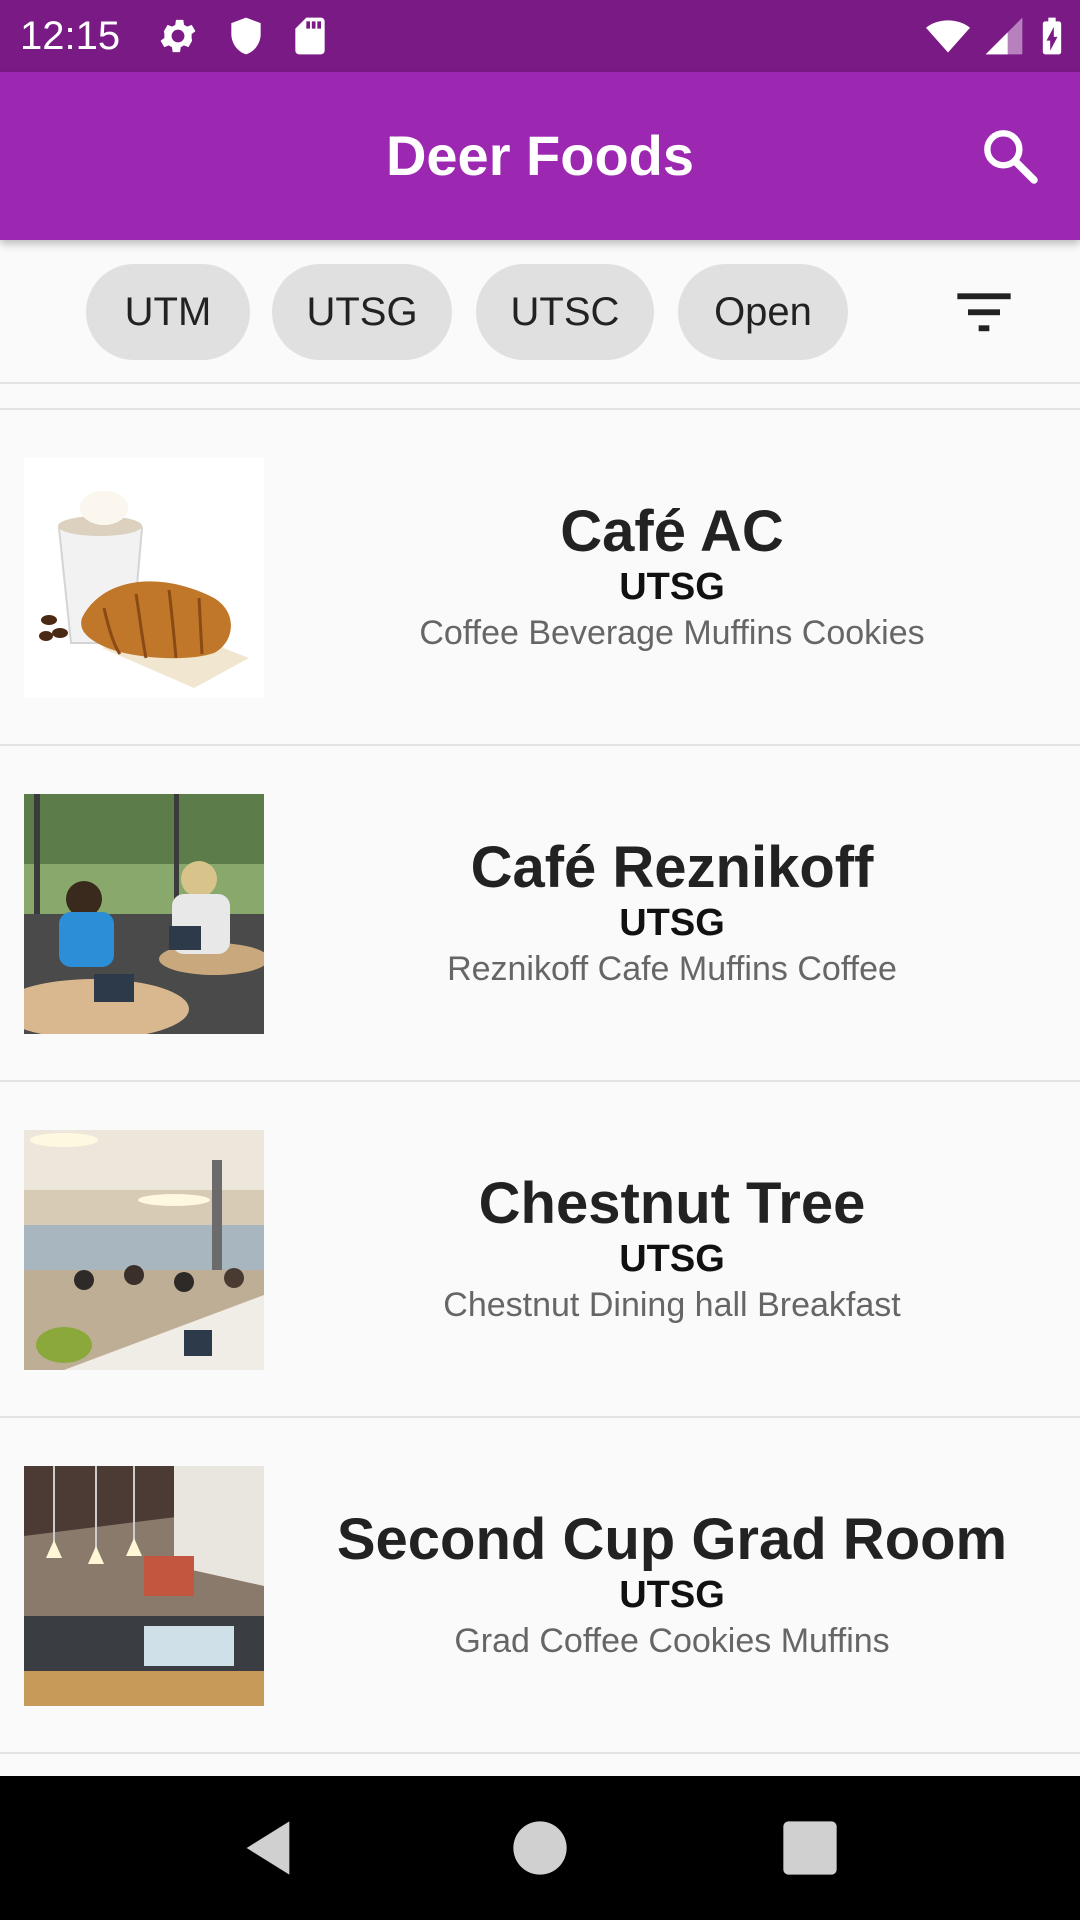 The width and height of the screenshot is (1080, 1920). I want to click on tag: Breakfast, so click(829, 1305).